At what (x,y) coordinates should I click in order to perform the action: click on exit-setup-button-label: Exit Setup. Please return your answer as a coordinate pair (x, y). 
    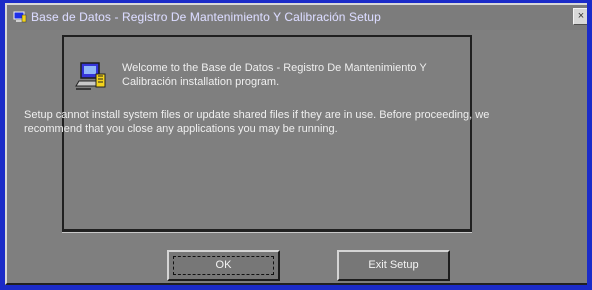
    Looking at the image, I should click on (393, 265).